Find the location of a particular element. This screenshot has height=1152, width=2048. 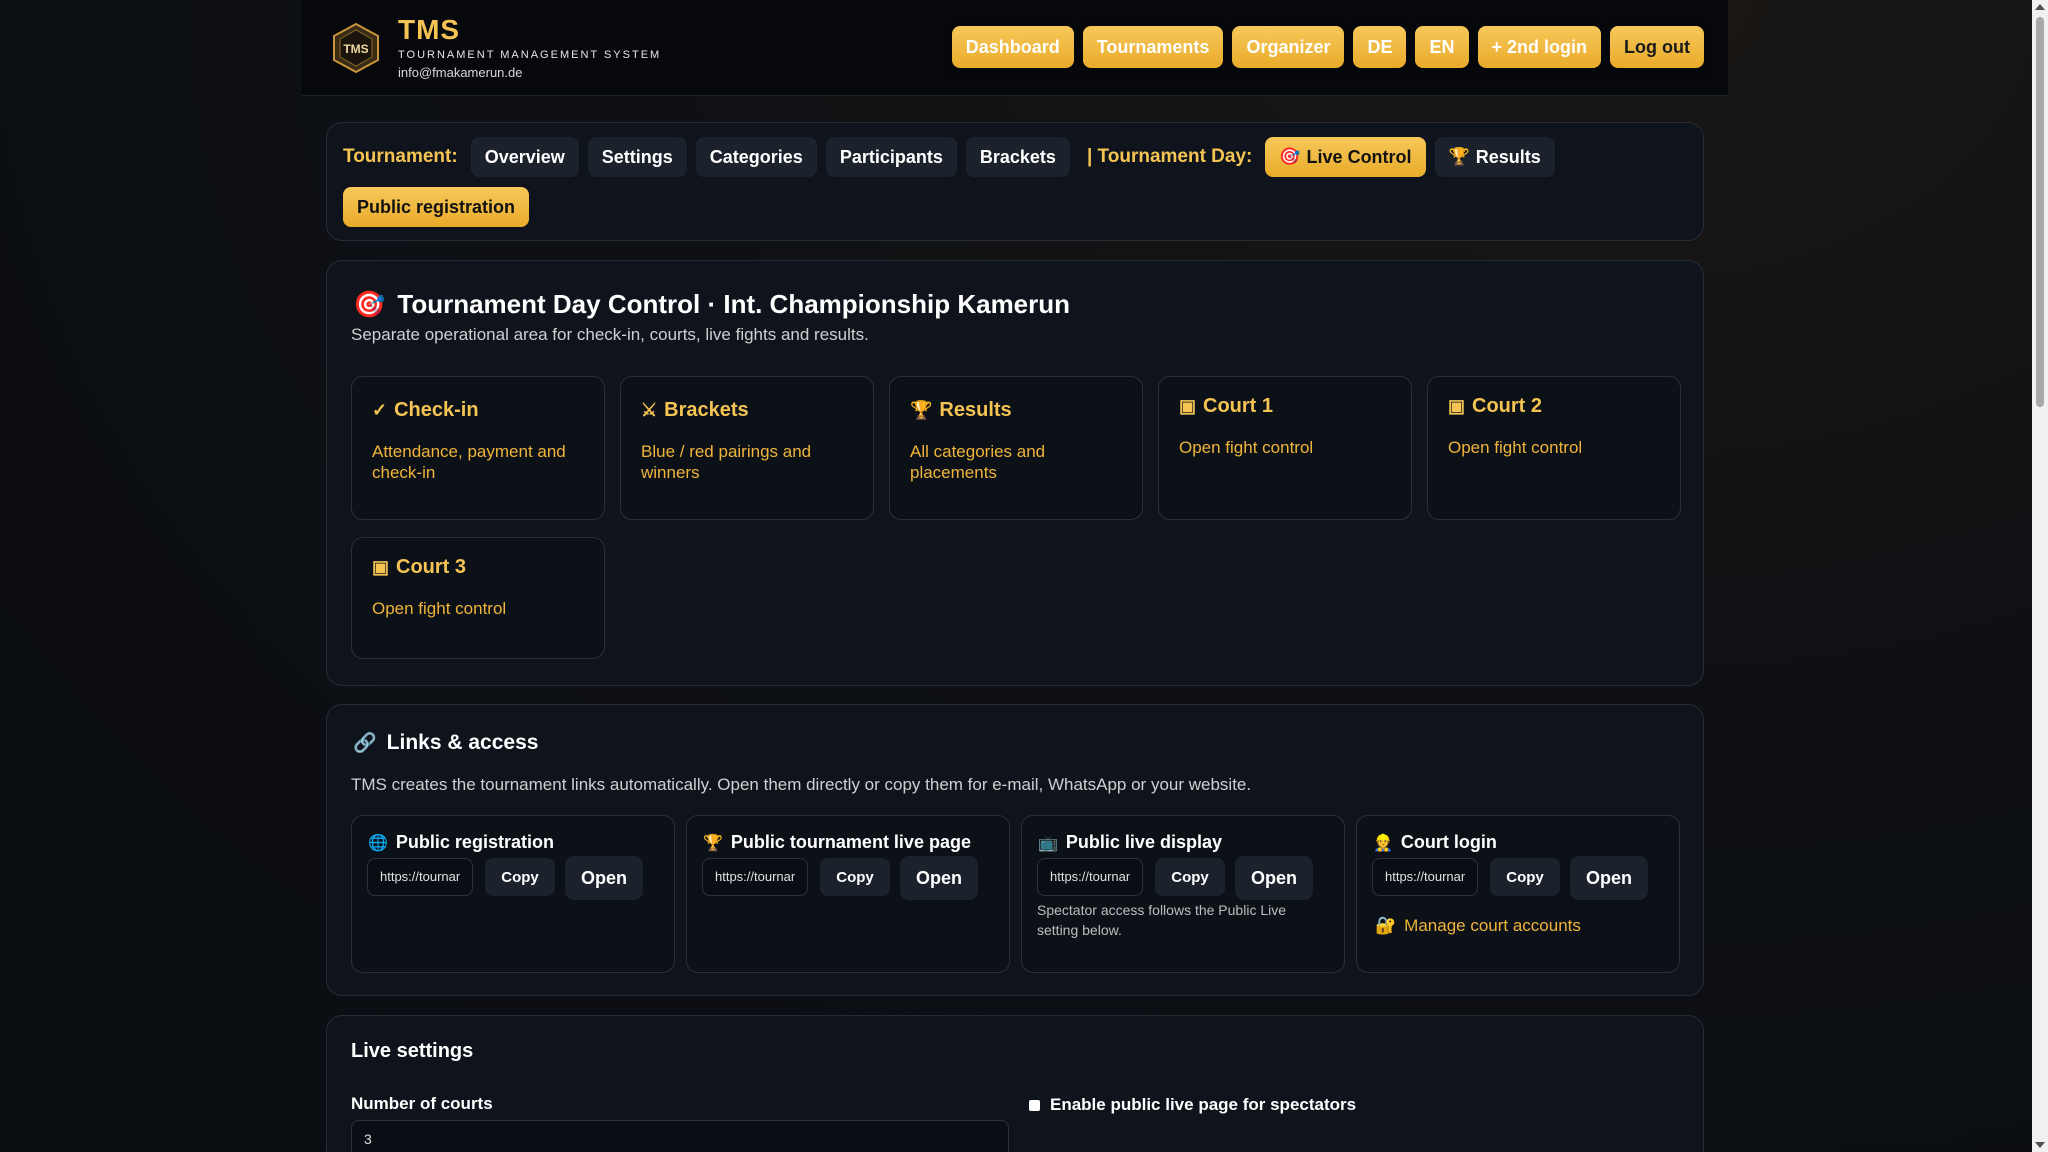

scroll-up-arrow-icon is located at coordinates (2040, 7).